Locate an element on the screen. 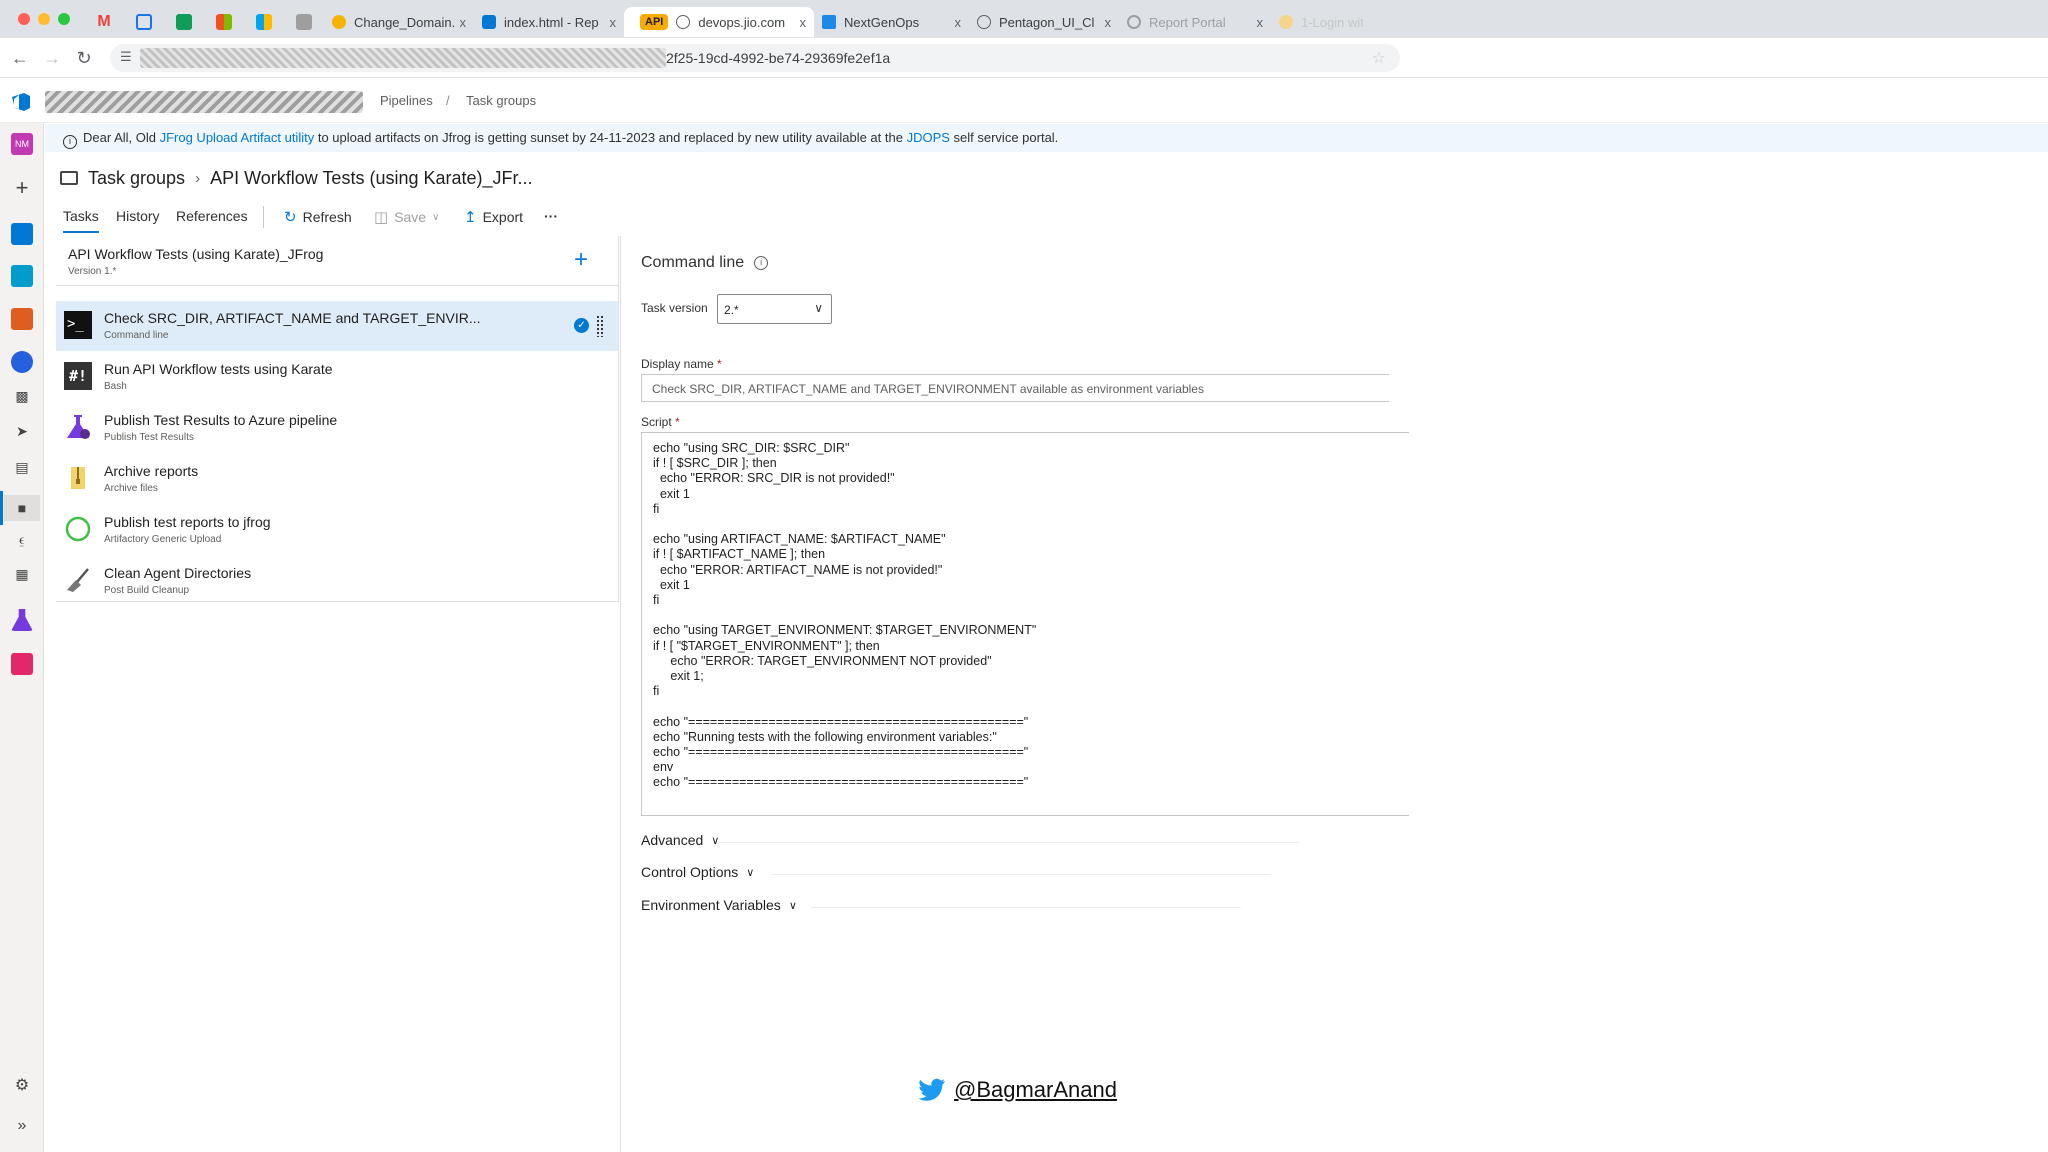 This screenshot has width=2048, height=1152. archive-icon is located at coordinates (78, 478).